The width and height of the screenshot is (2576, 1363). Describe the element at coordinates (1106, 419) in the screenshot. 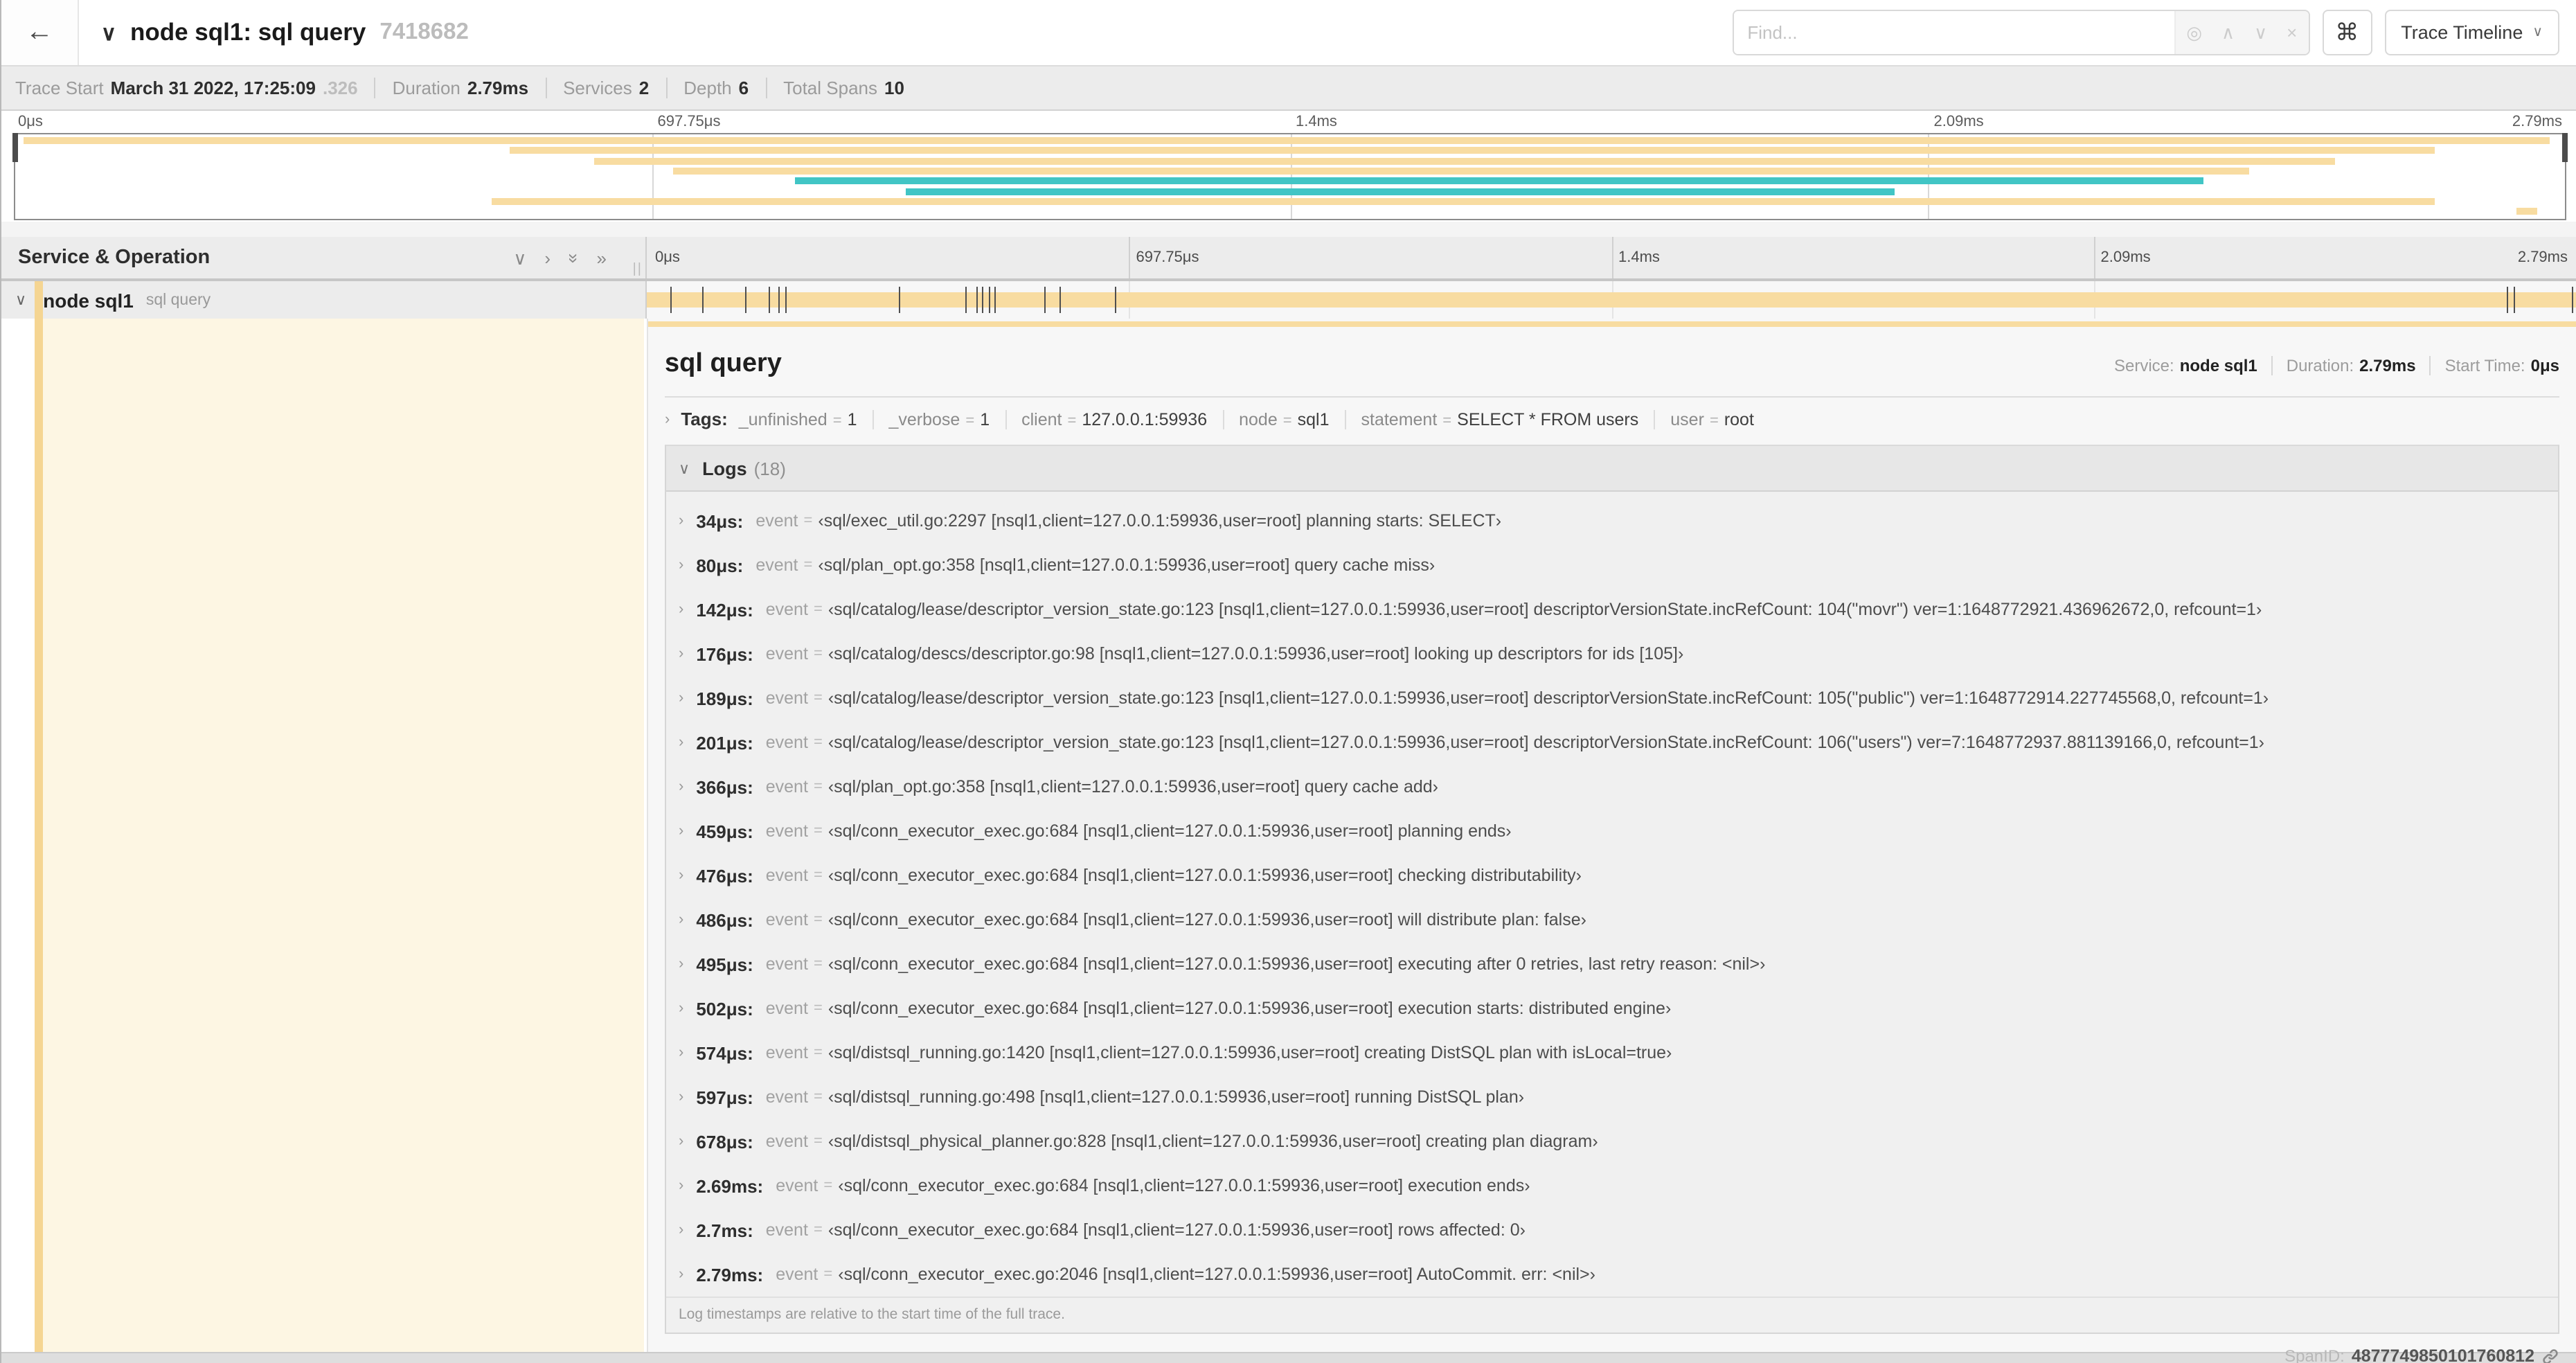

I see `tag-item: client = 127.0.0.1:59936` at that location.